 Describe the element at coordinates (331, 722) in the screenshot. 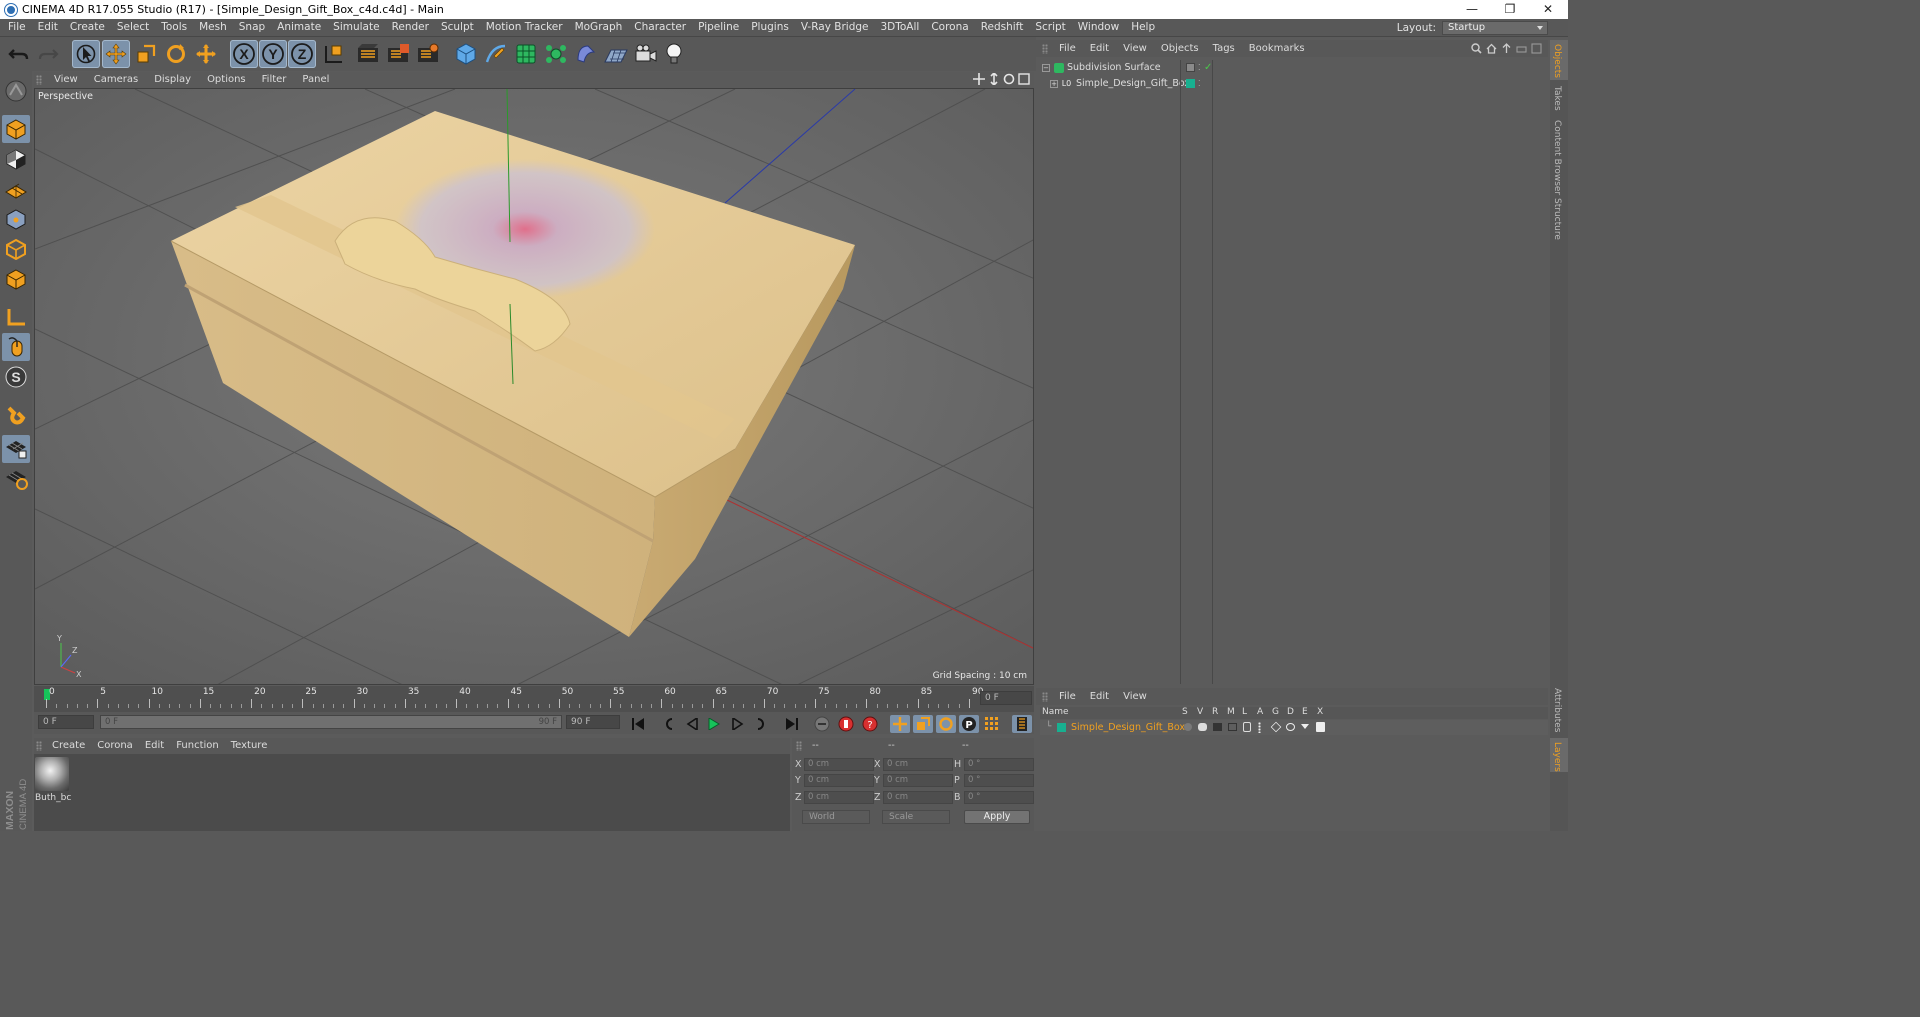

I see `preview-range-slider: 0 F 90 F` at that location.